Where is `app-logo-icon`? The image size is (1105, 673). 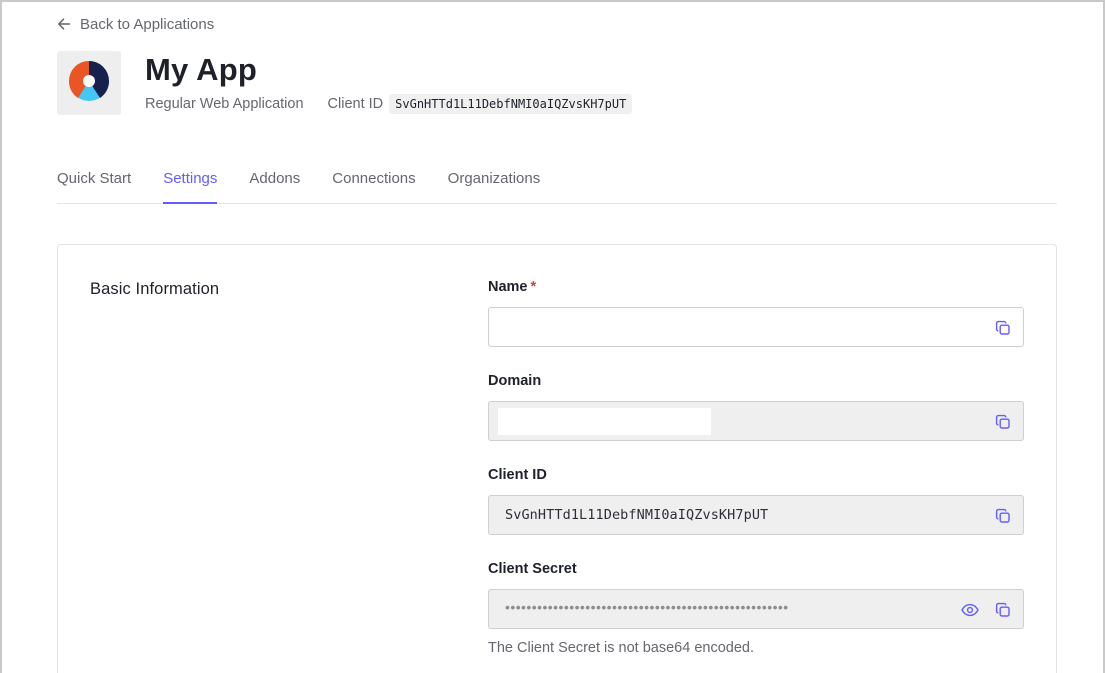 app-logo-icon is located at coordinates (89, 83).